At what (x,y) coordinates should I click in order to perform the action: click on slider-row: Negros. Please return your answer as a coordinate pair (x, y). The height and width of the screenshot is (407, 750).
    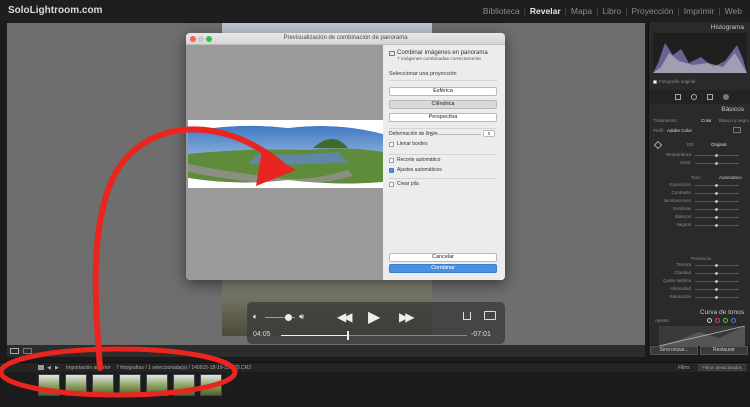
    Looking at the image, I should click on (699, 225).